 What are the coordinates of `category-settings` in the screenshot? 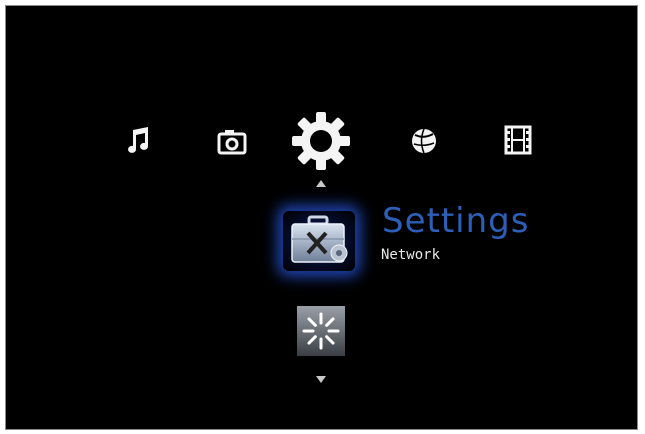 It's located at (321, 141).